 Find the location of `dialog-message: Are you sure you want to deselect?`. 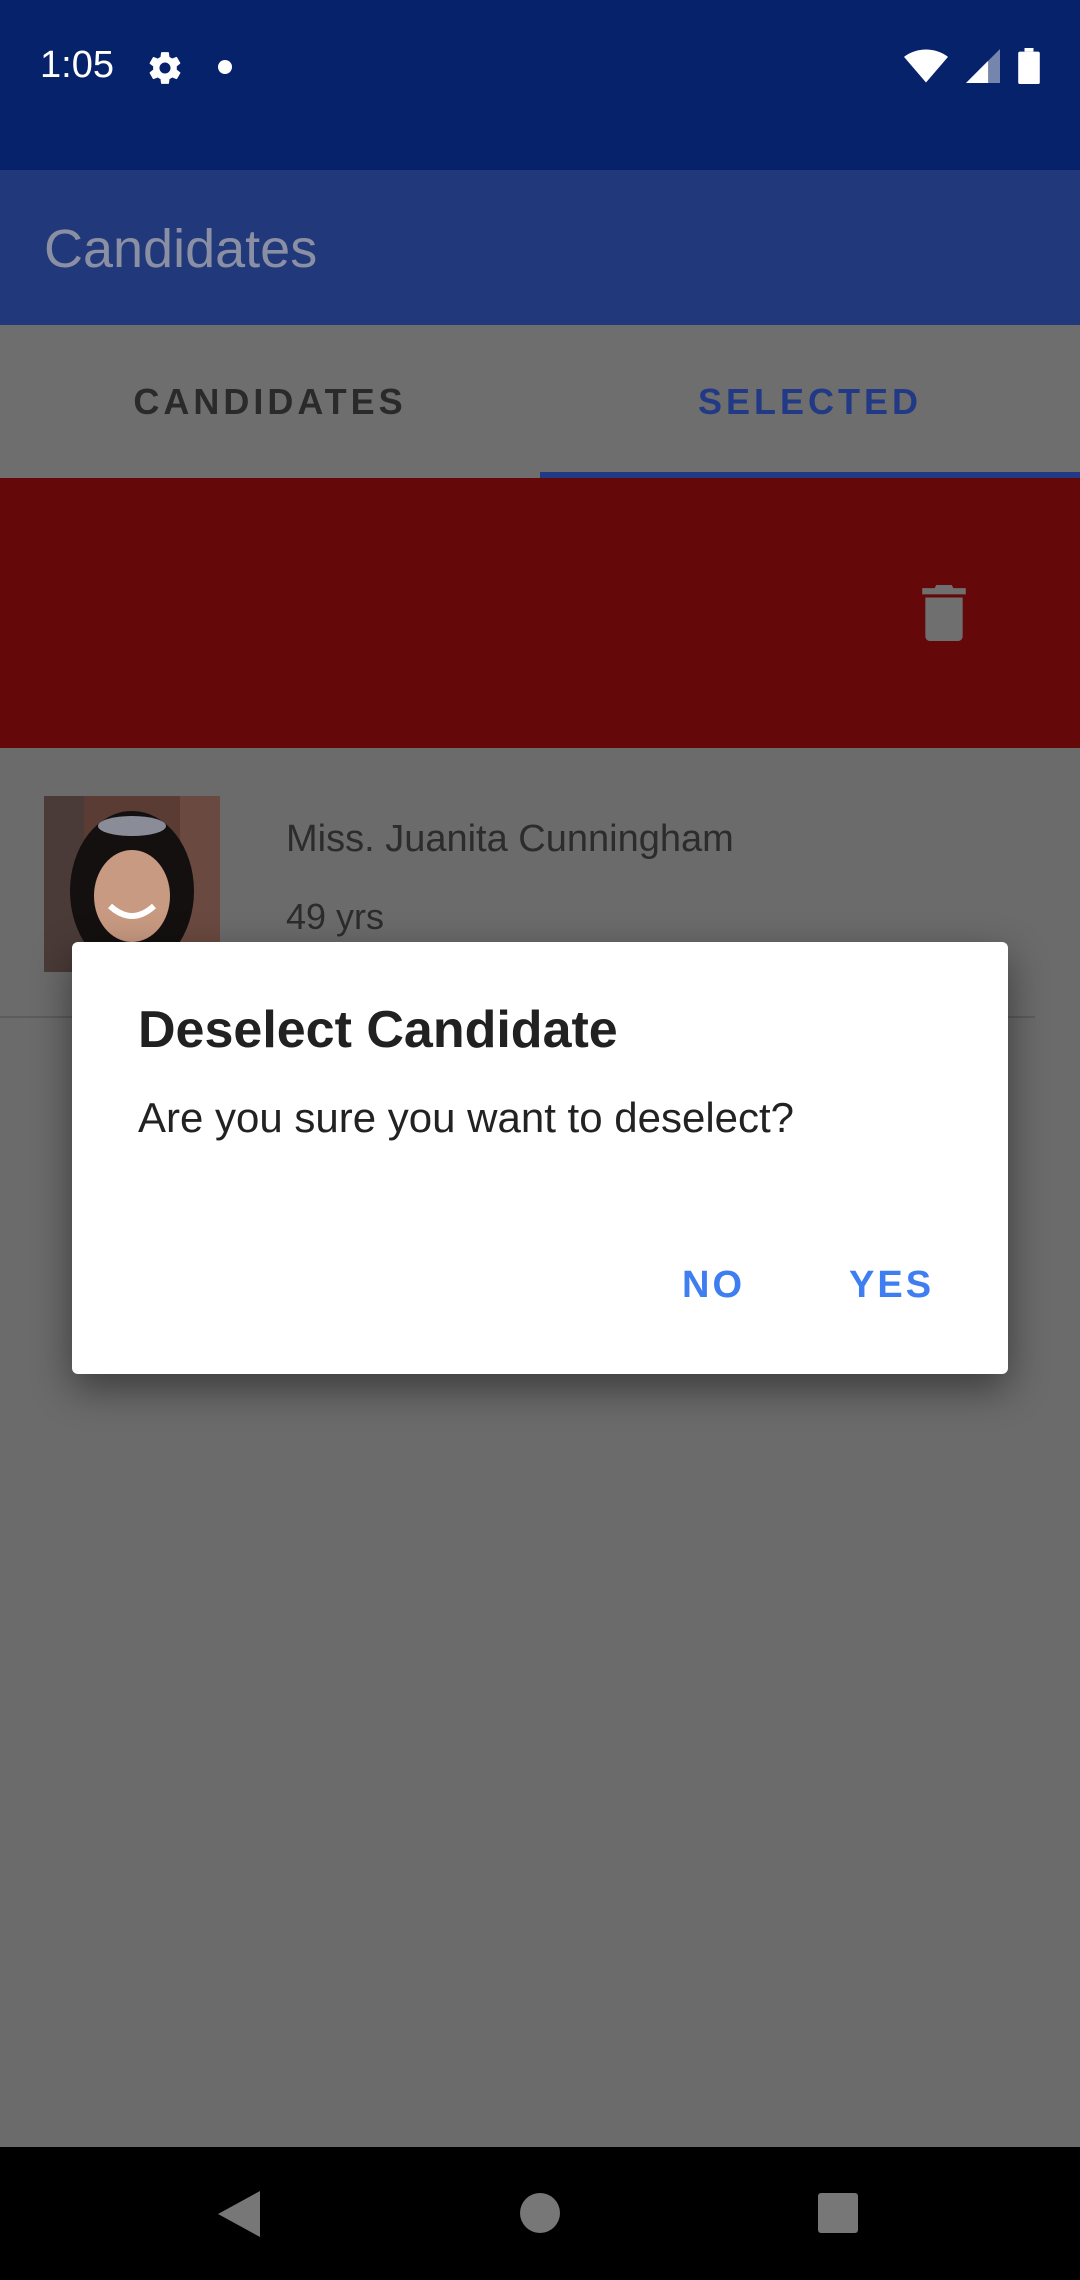

dialog-message: Are you sure you want to deselect? is located at coordinates (466, 1117).